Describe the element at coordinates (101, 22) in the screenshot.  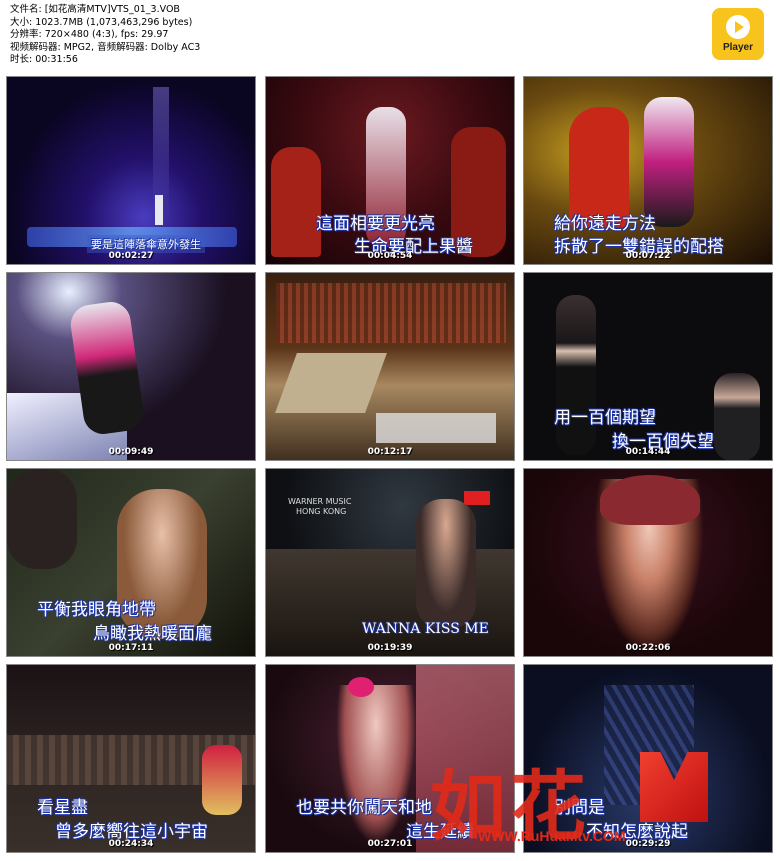
I see `file-size: 大小: 1023.7MB (1,073,463,296 bytes)` at that location.